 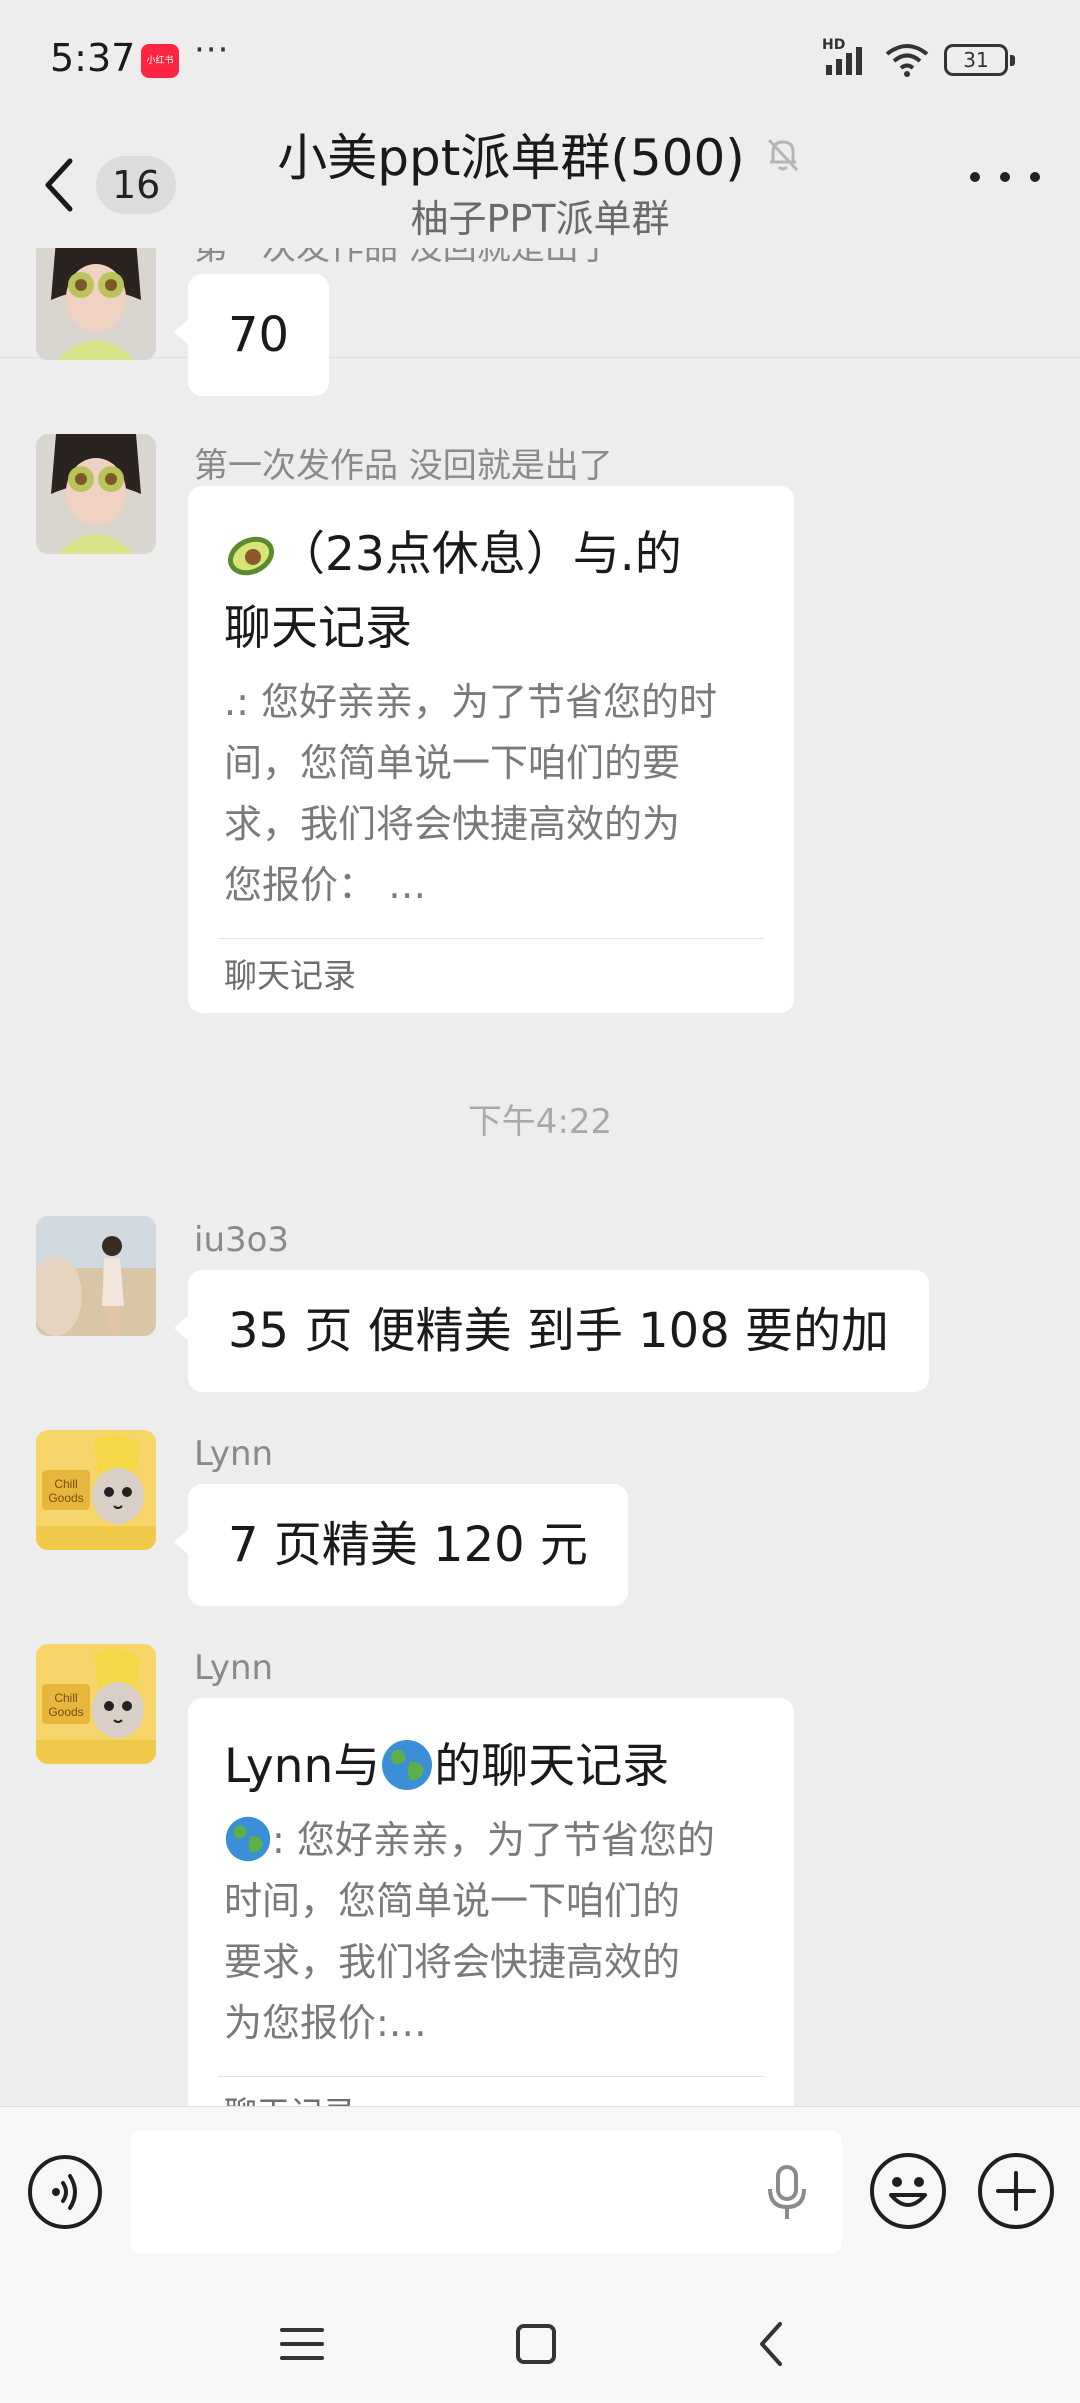 I want to click on plus-icon, so click(x=1016, y=2191).